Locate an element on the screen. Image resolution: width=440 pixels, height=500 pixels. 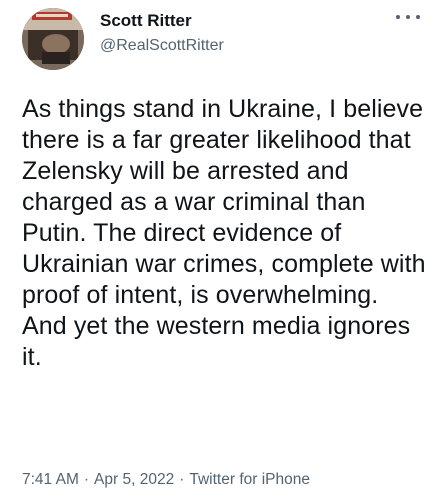
tweet-metadata: 7:41 AM · Apr 5, 2022 · Twitter for iPhone is located at coordinates (166, 480).